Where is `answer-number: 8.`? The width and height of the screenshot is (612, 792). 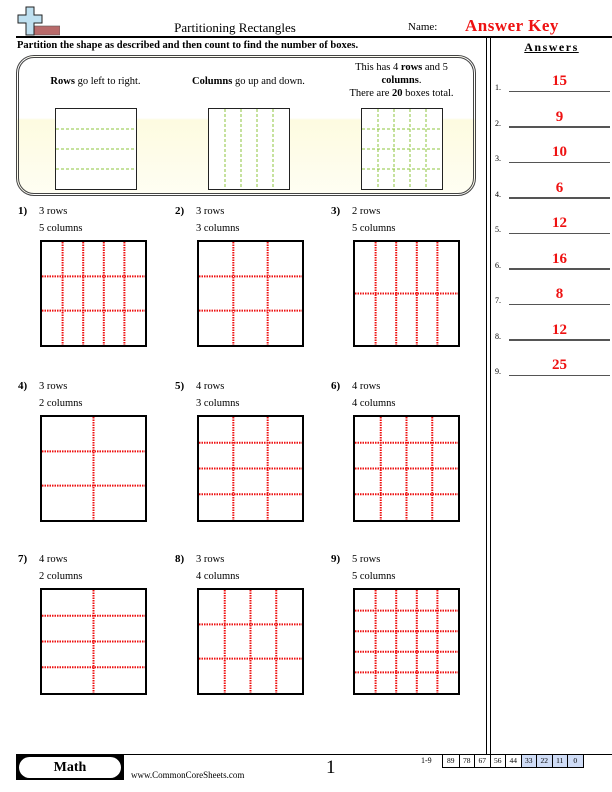 answer-number: 8. is located at coordinates (498, 336).